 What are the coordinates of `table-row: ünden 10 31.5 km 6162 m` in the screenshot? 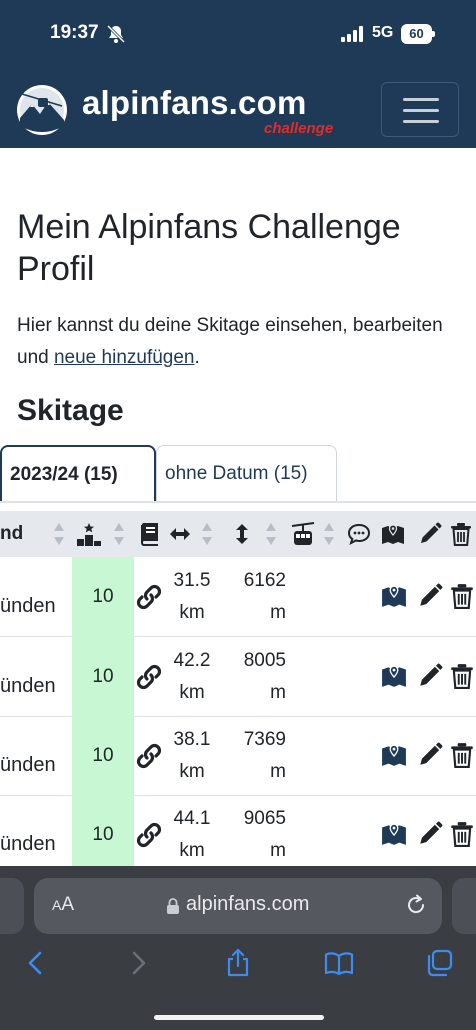 It's located at (238, 597).